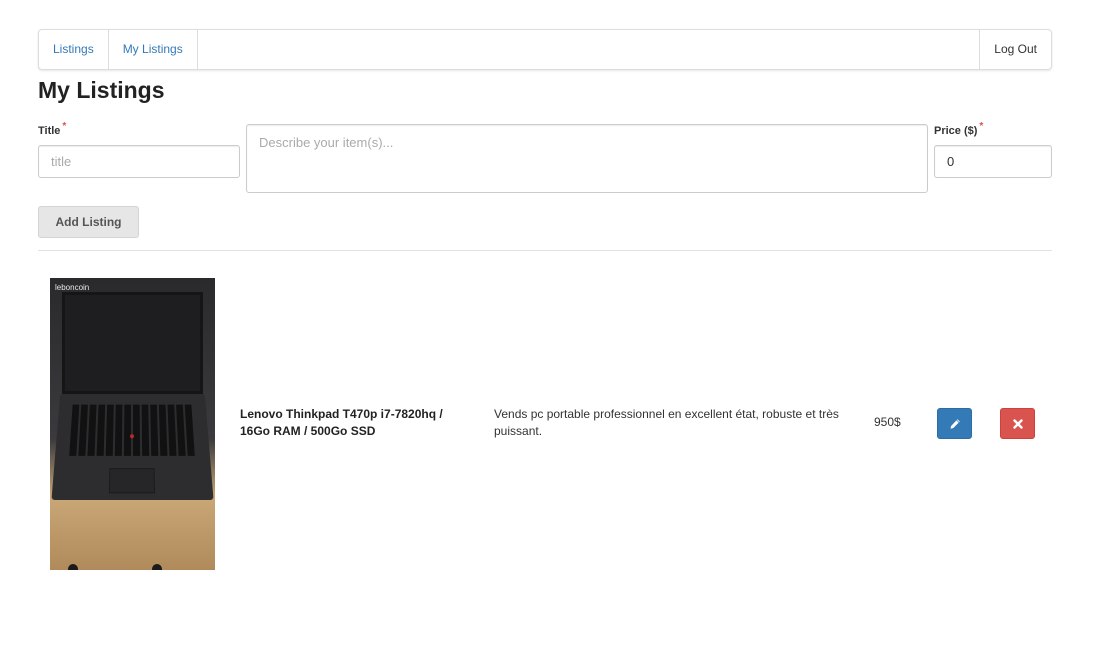 The height and width of the screenshot is (655, 1093). I want to click on edit-listing-button, so click(954, 423).